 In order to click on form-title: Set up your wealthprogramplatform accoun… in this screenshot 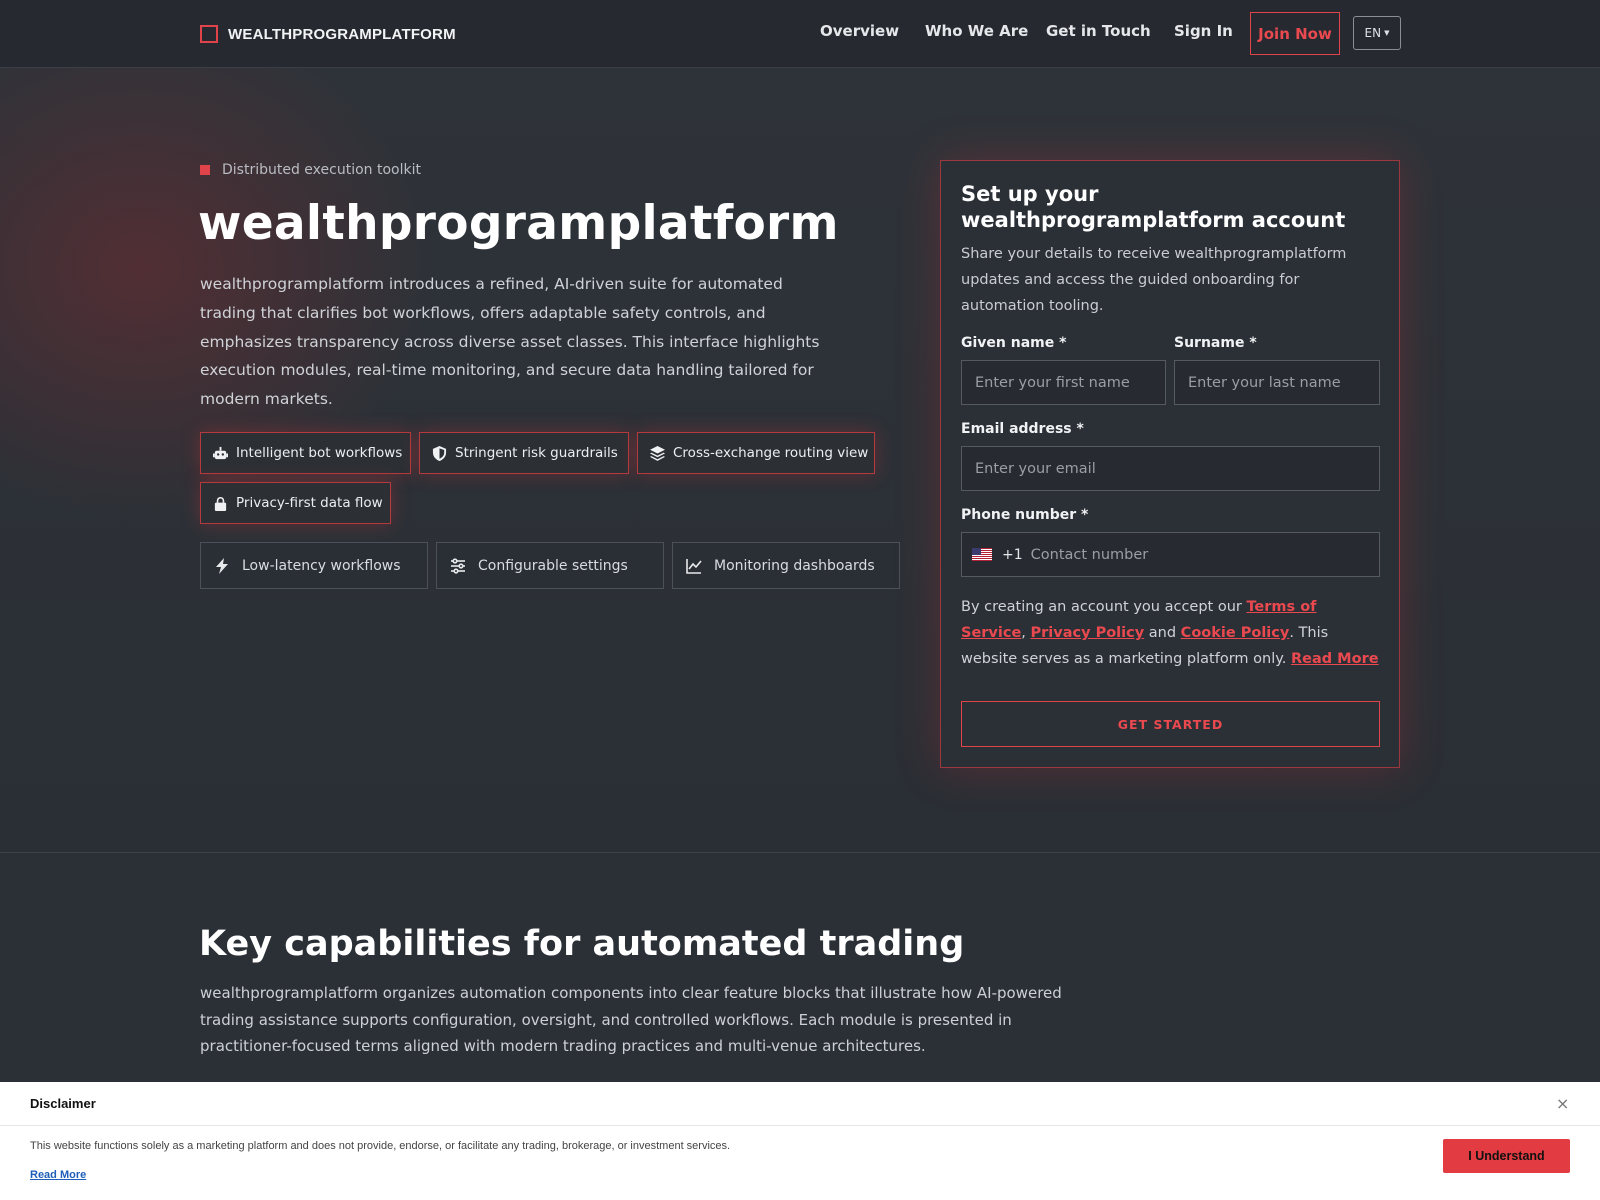, I will do `click(1153, 207)`.